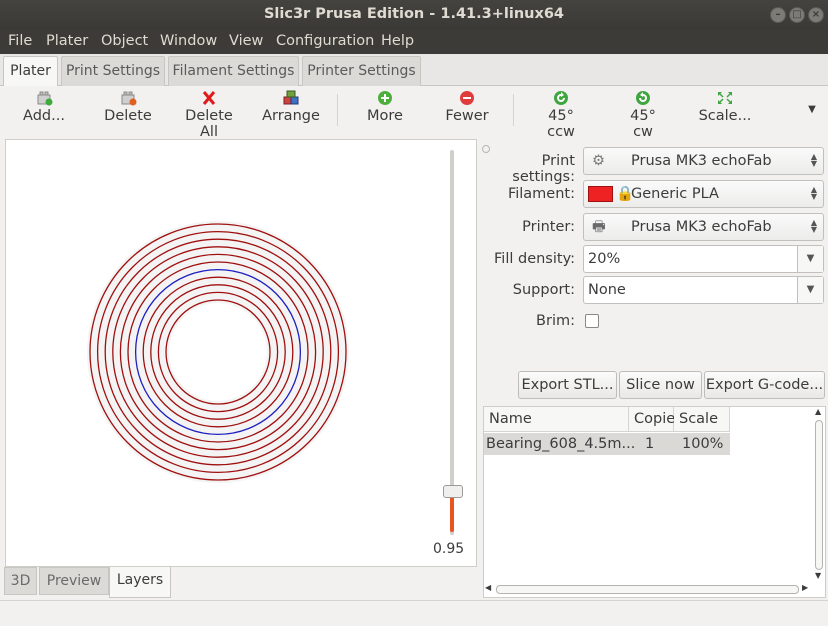 The width and height of the screenshot is (828, 626). I want to click on scroll-up-icon: ▲, so click(818, 411).